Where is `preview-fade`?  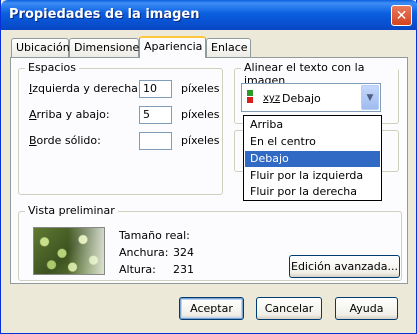
preview-fade is located at coordinates (86, 251).